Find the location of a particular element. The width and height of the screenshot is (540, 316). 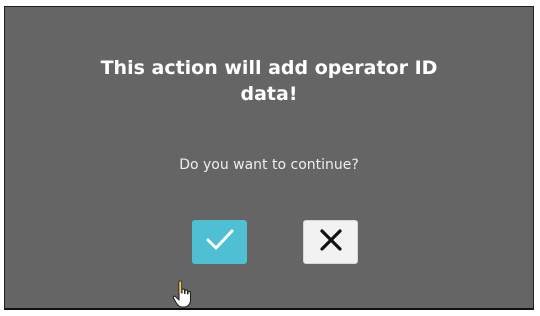

x-icon is located at coordinates (331, 242).